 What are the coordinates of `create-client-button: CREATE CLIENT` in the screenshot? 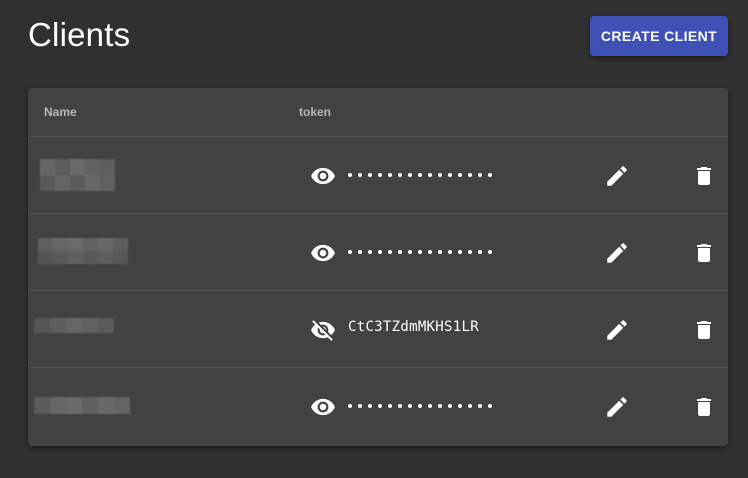 It's located at (659, 36).